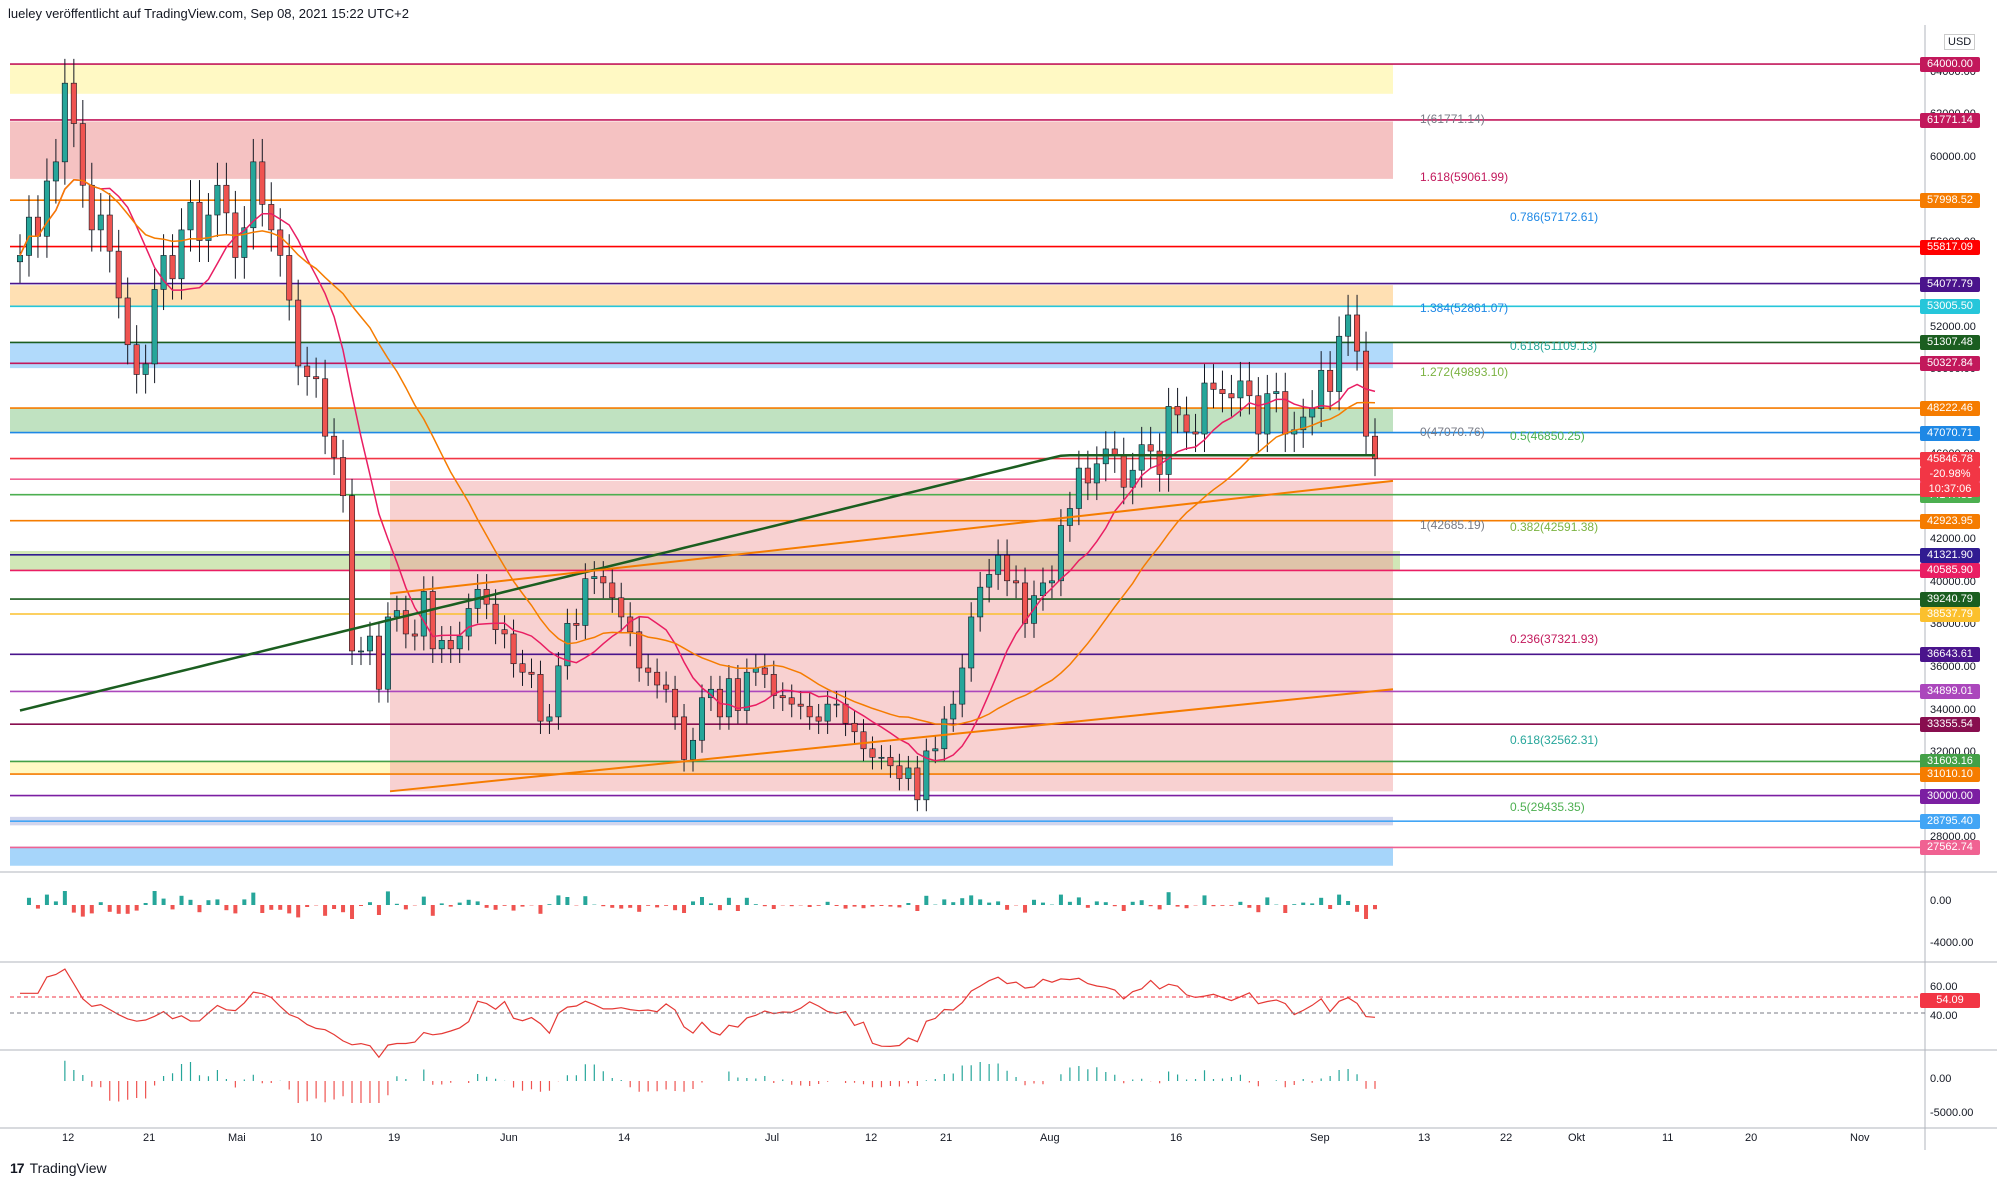  Describe the element at coordinates (1554, 740) in the screenshot. I see `fib-label: 0.618(32562.31)` at that location.